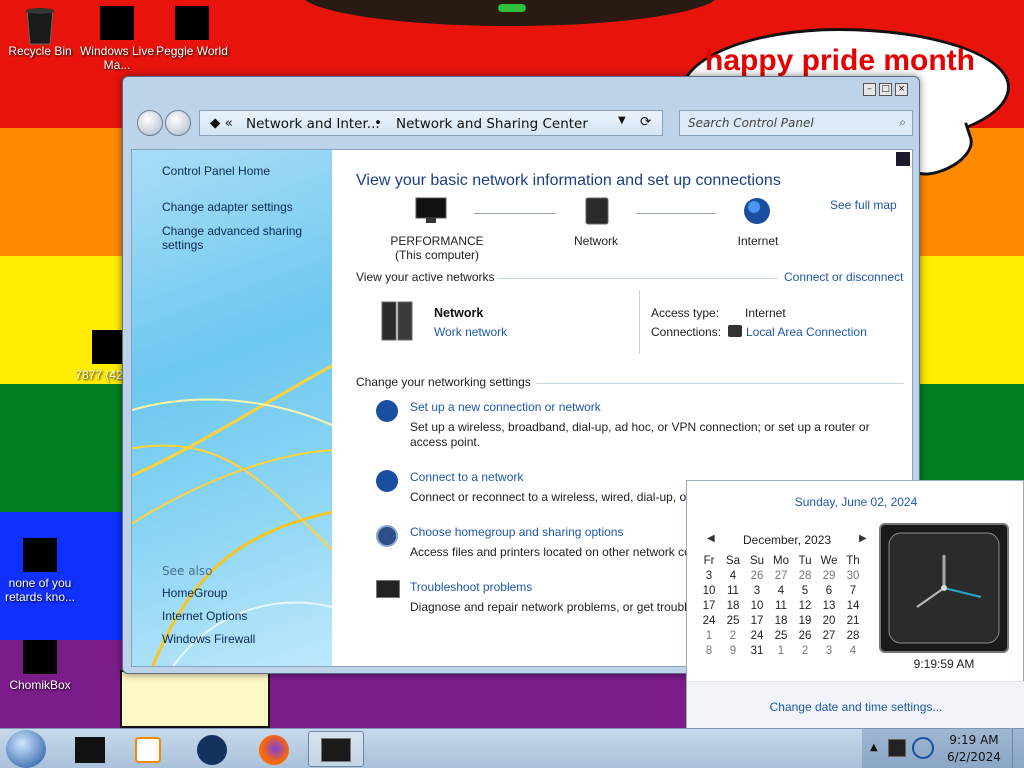 The image size is (1024, 768). I want to click on control-panel-home-link: Control Panel Home, so click(216, 171).